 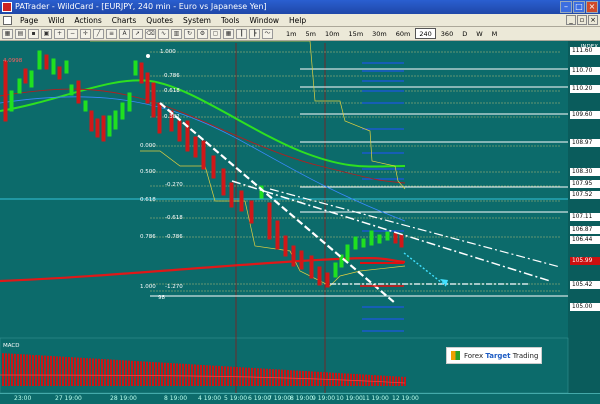 I want to click on menu-help: Help, so click(x=297, y=20).